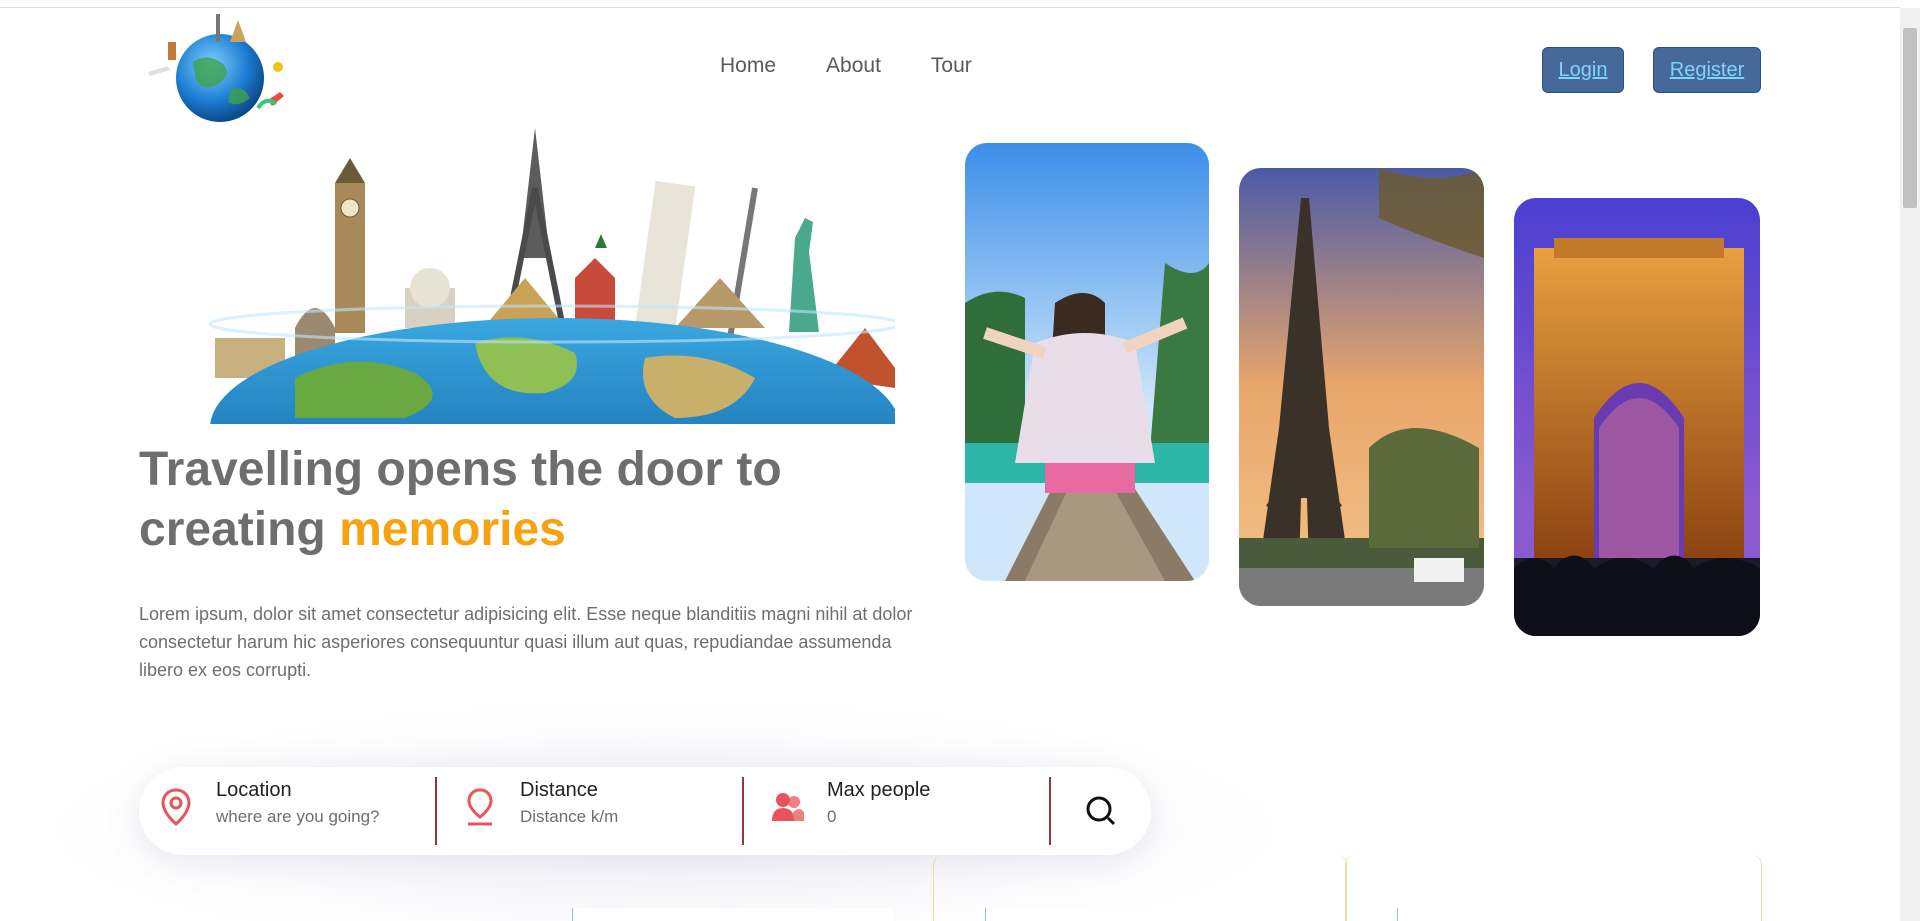 Image resolution: width=1920 pixels, height=921 pixels. I want to click on hero-photo-eiffel, so click(1361, 387).